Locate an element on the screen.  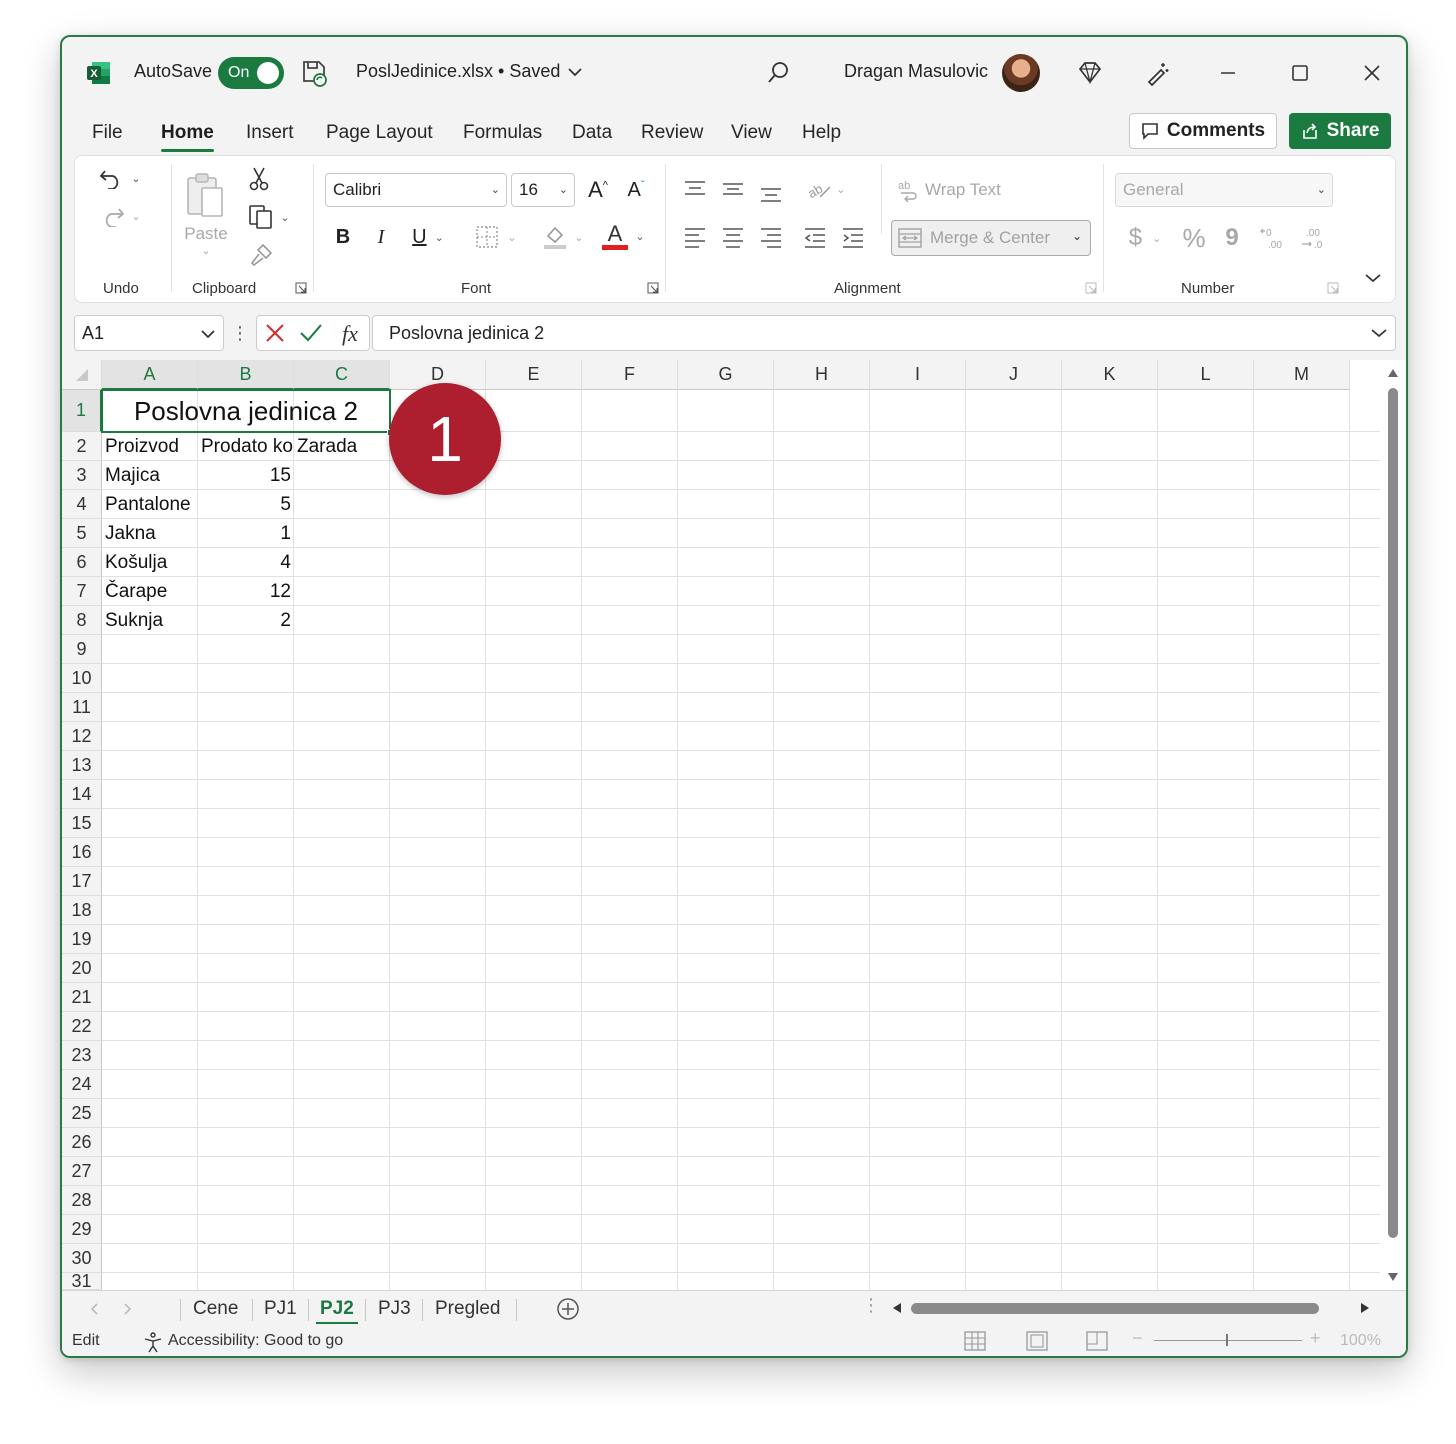
row-header-5: 5 is located at coordinates (82, 533).